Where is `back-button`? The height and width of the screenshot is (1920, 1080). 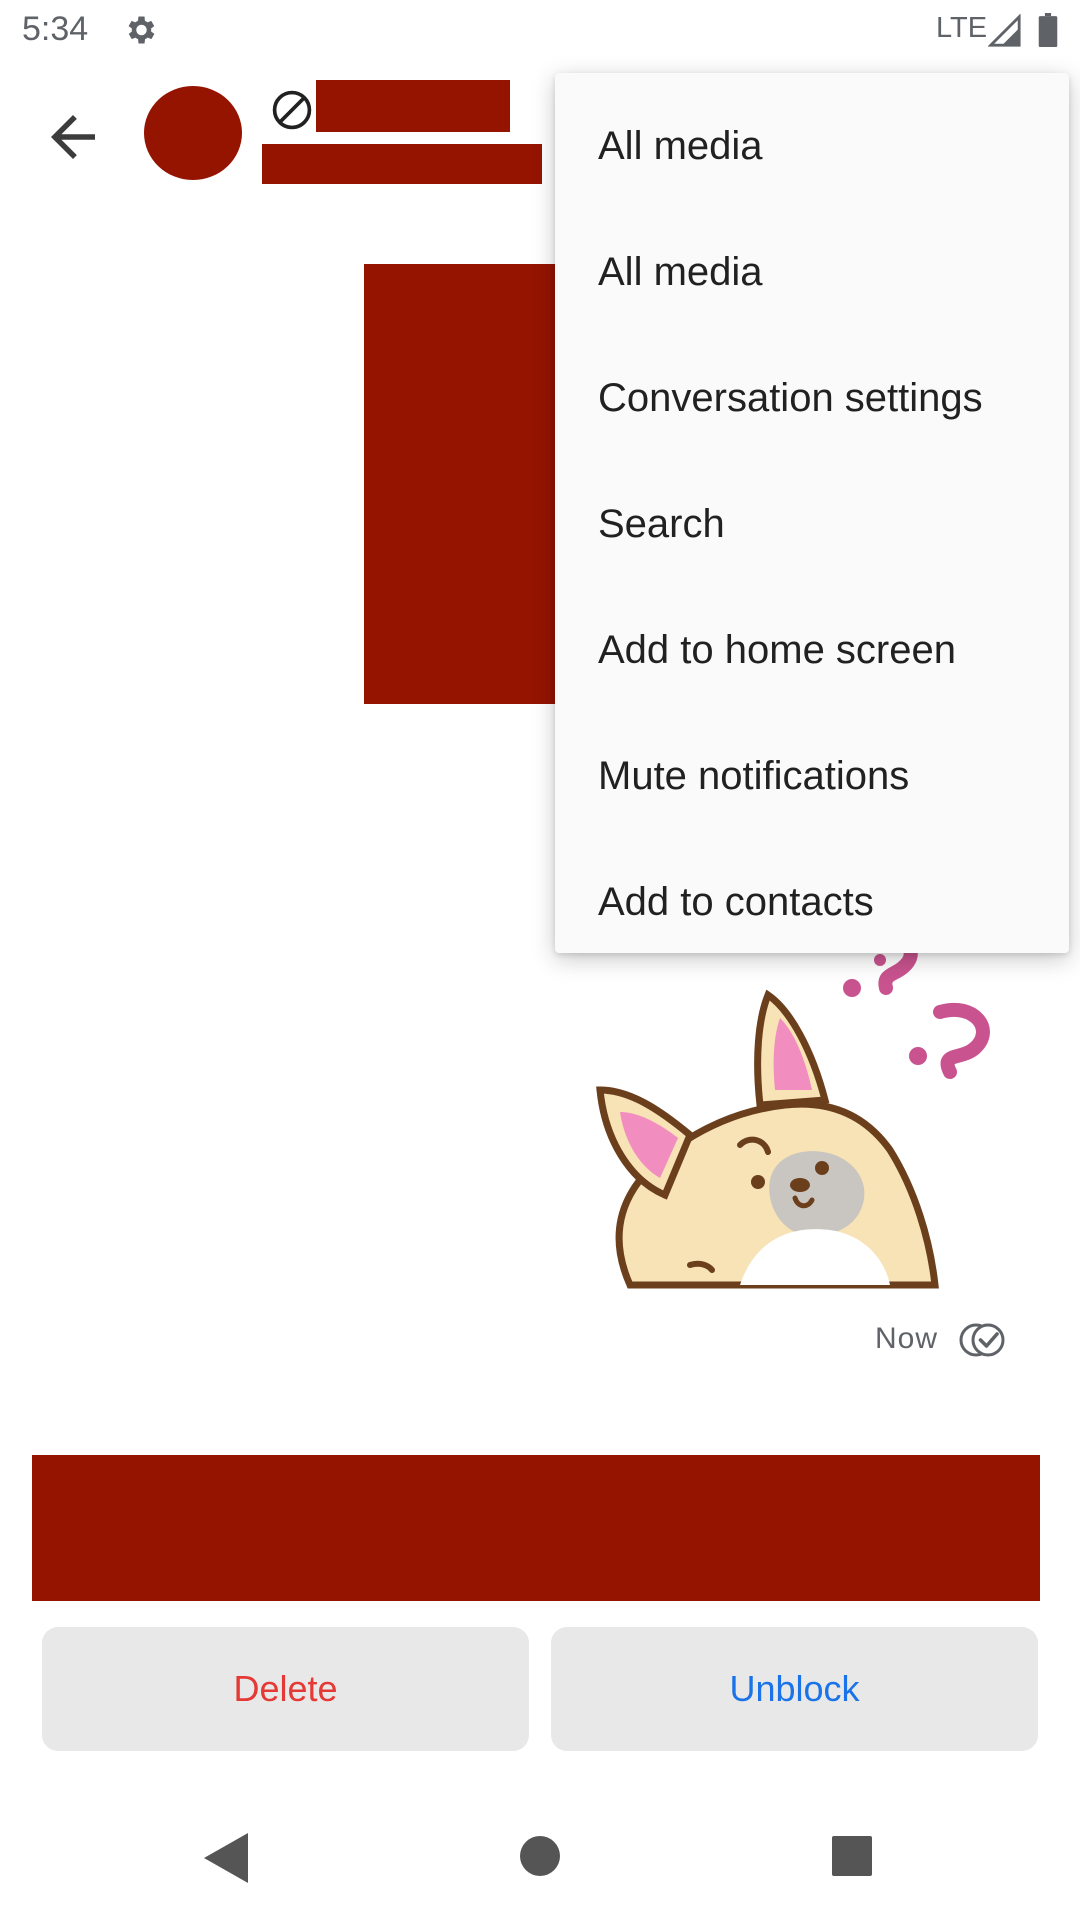
back-button is located at coordinates (73, 137).